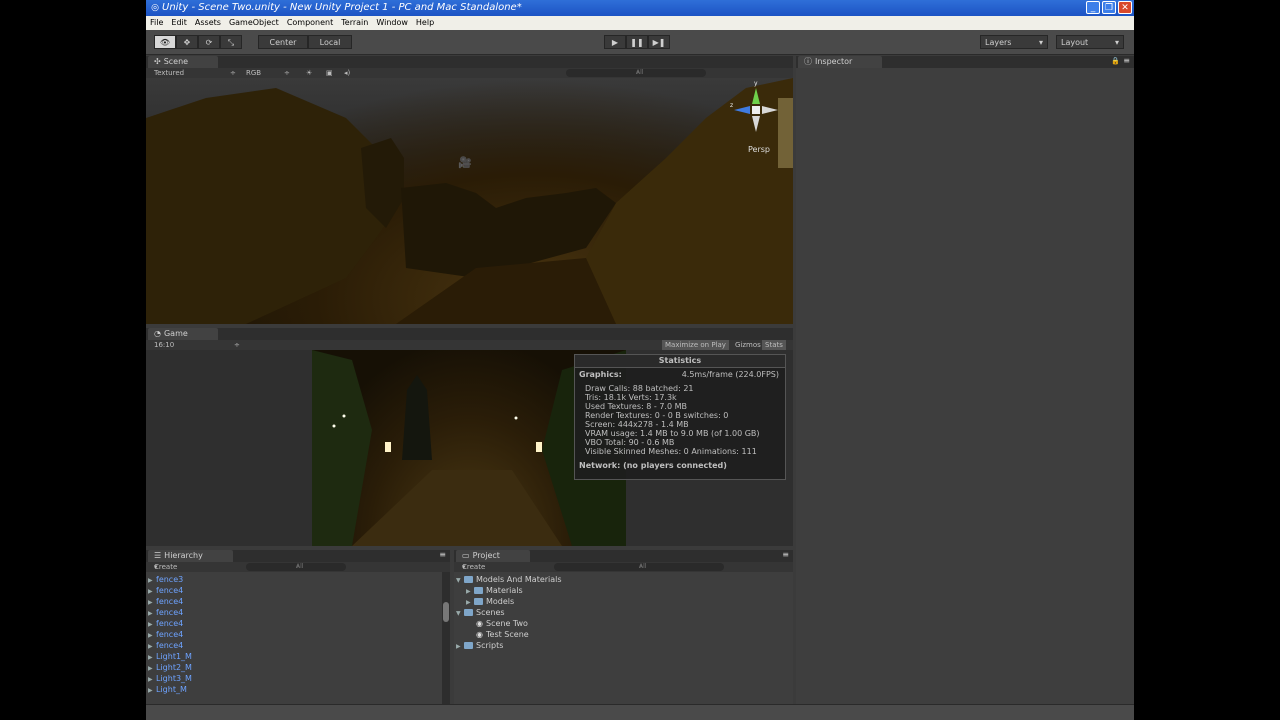 The image size is (1280, 720). What do you see at coordinates (1109, 7) in the screenshot?
I see `maximize-button: ❐` at bounding box center [1109, 7].